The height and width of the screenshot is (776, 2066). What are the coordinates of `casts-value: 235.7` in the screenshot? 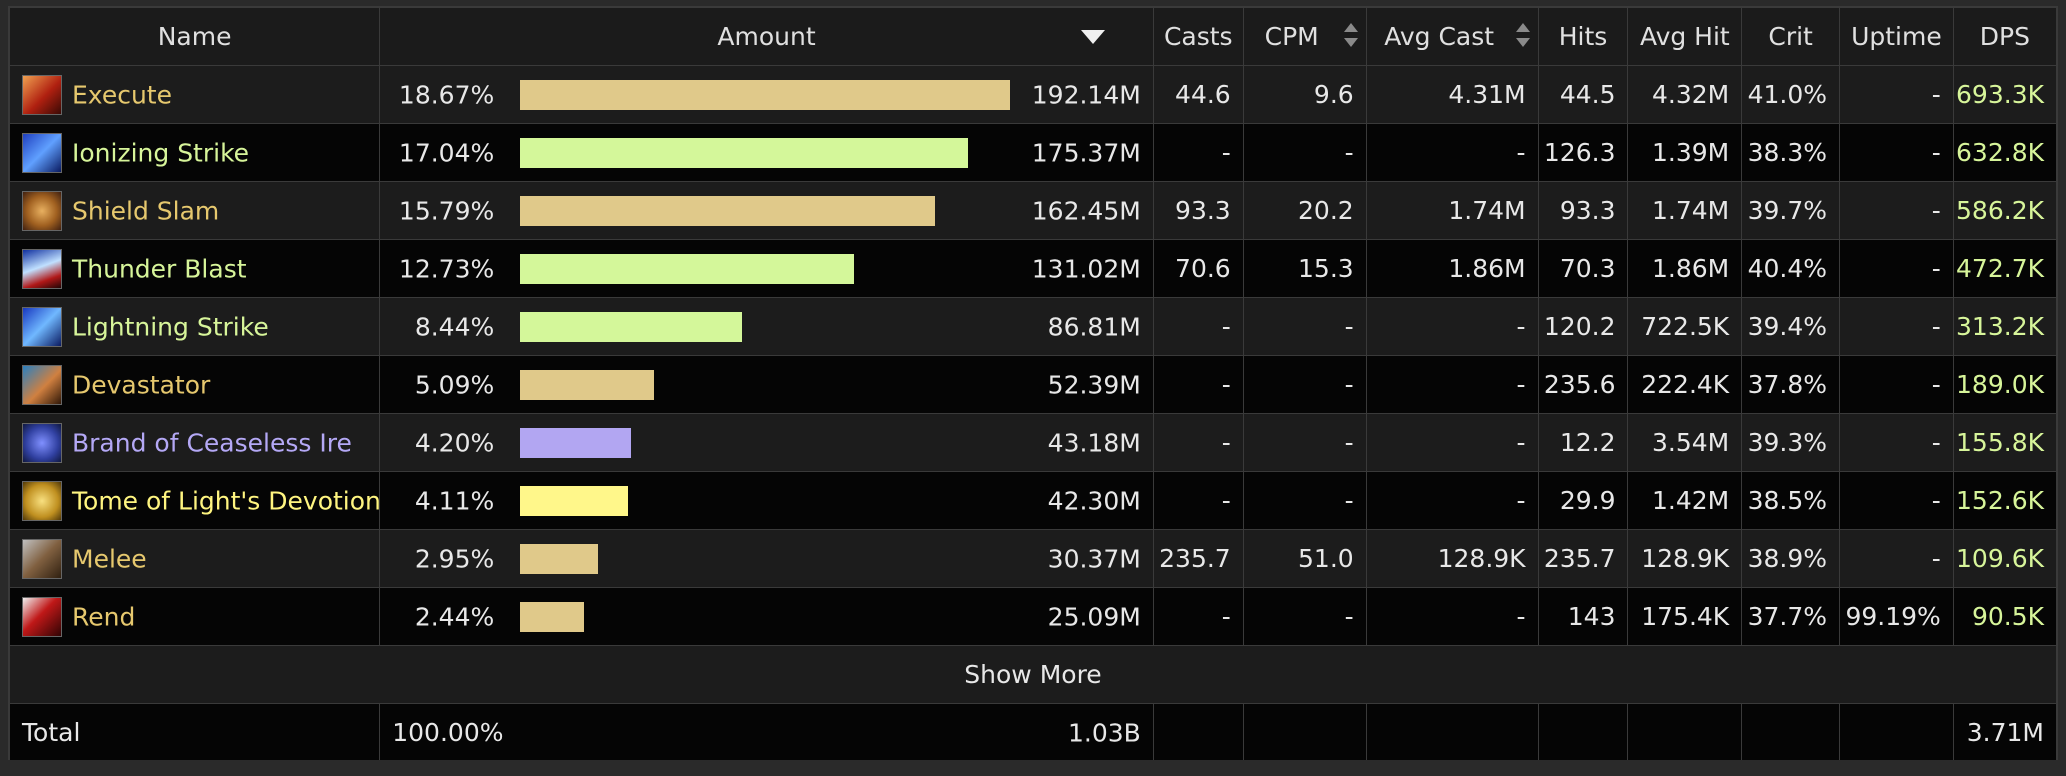 It's located at (1198, 558).